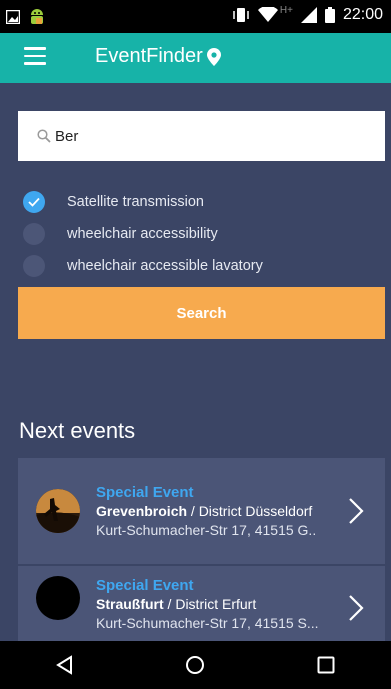  I want to click on app-title-text: EventFinder, so click(149, 56).